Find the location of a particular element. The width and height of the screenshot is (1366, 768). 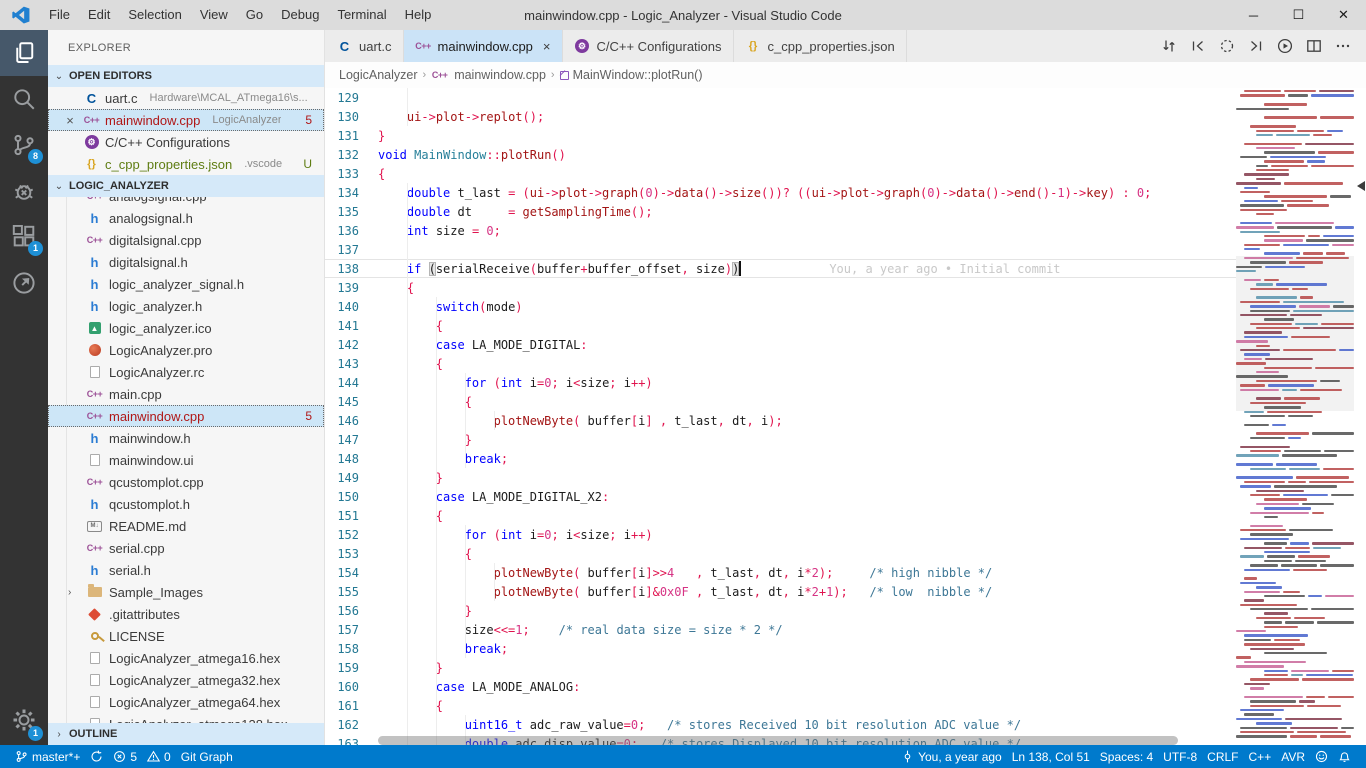

circle-dash-icon is located at coordinates (1227, 46).